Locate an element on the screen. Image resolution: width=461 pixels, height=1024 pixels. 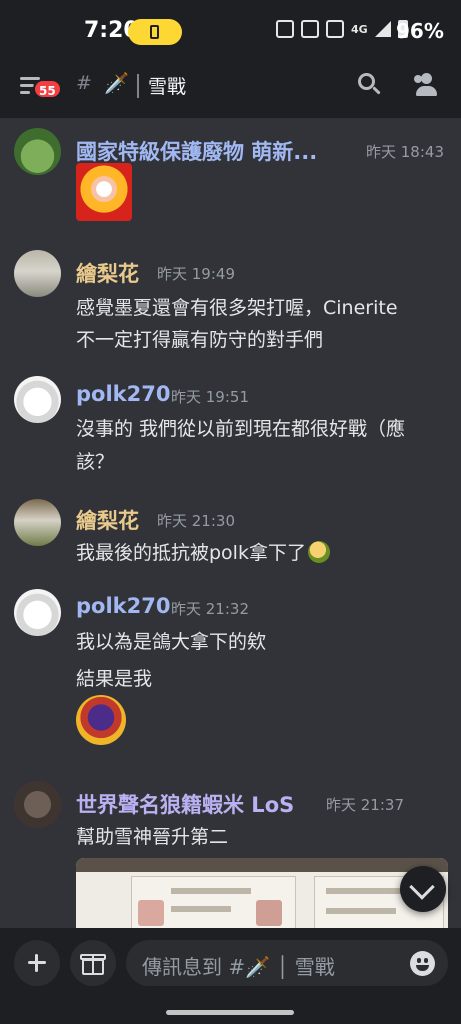
plus-icon-stroke is located at coordinates (36, 963).